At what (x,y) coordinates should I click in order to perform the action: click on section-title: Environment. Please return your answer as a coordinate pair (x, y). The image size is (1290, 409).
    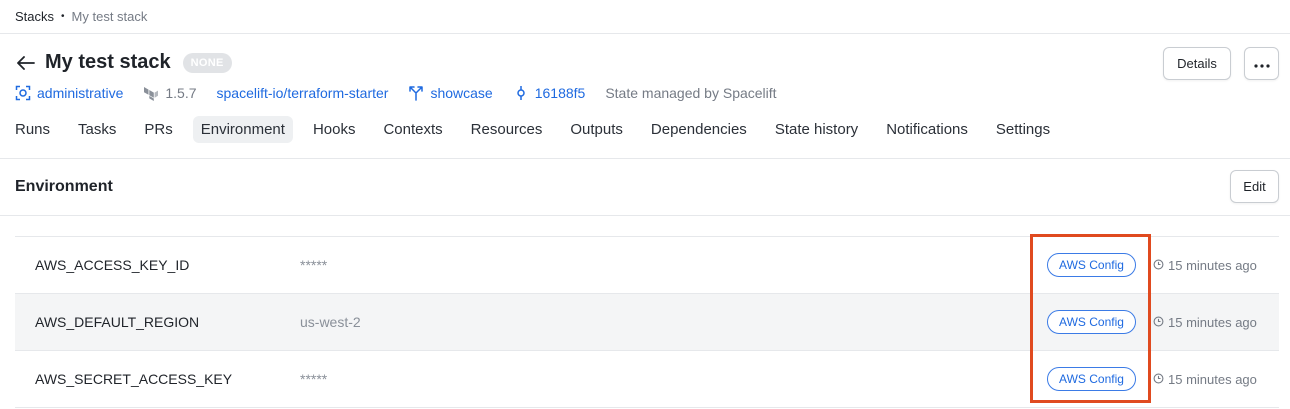
    Looking at the image, I should click on (64, 186).